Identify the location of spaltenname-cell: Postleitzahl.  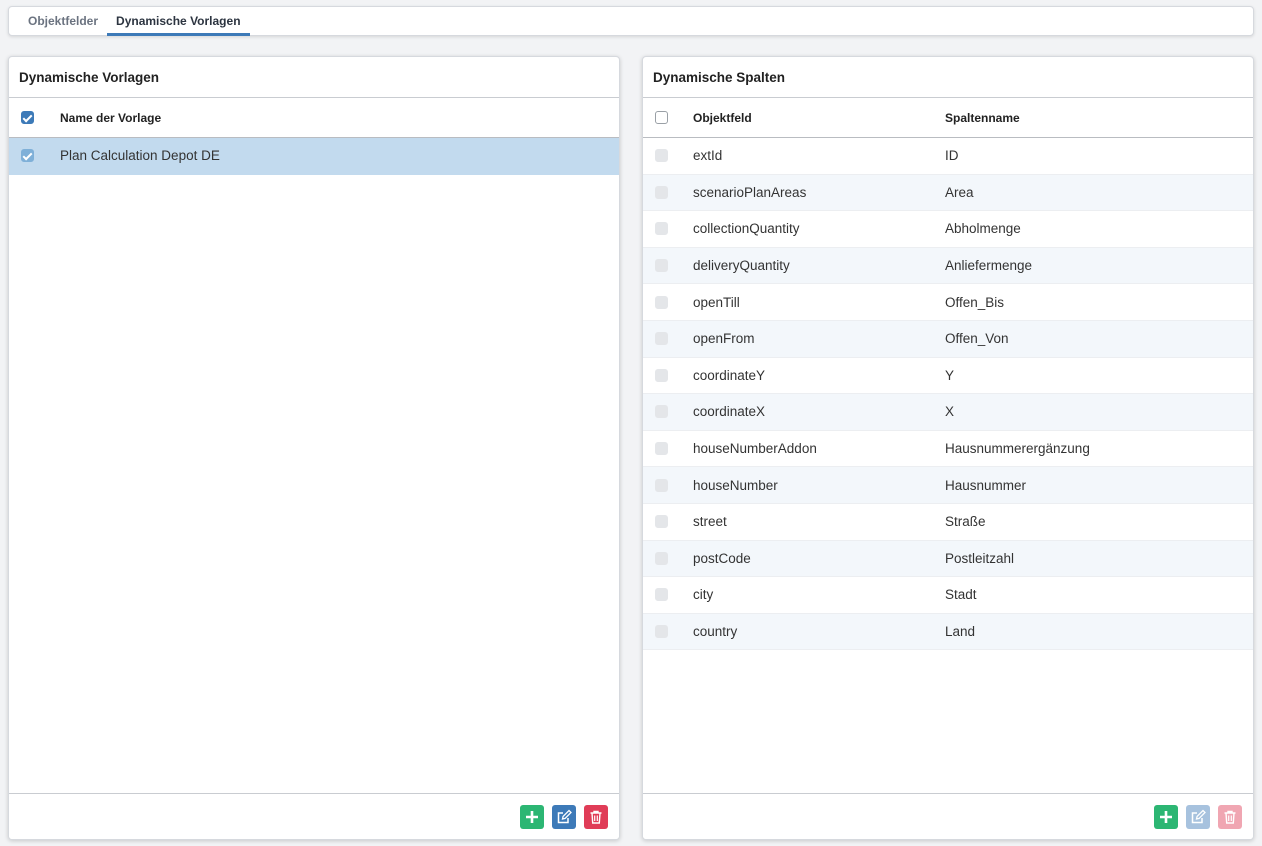
(980, 558).